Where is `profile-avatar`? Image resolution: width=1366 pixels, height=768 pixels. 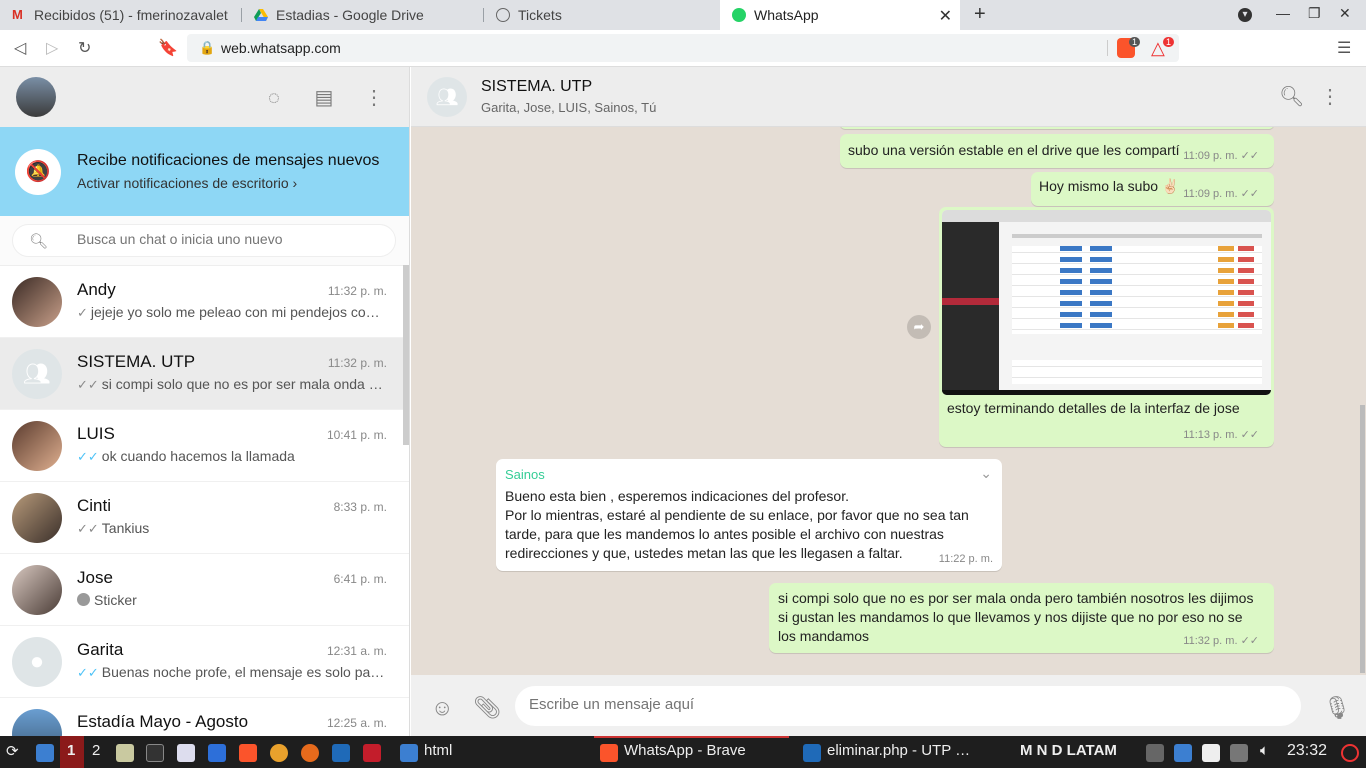
profile-avatar is located at coordinates (36, 97).